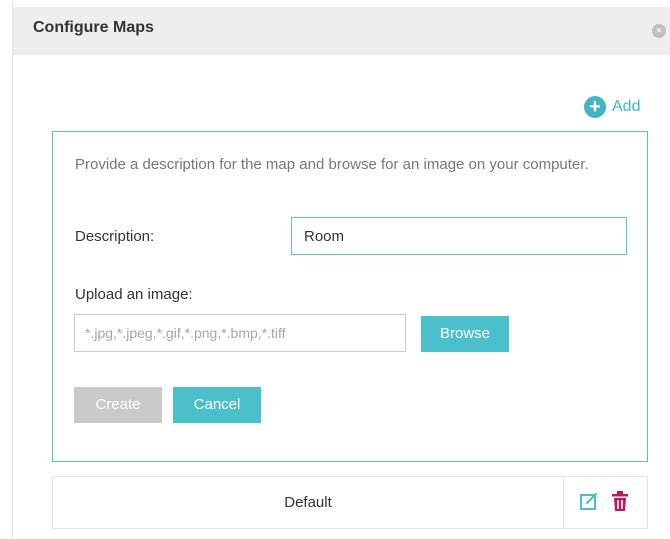 This screenshot has height=539, width=670. What do you see at coordinates (595, 107) in the screenshot?
I see `plus-circle-icon: +` at bounding box center [595, 107].